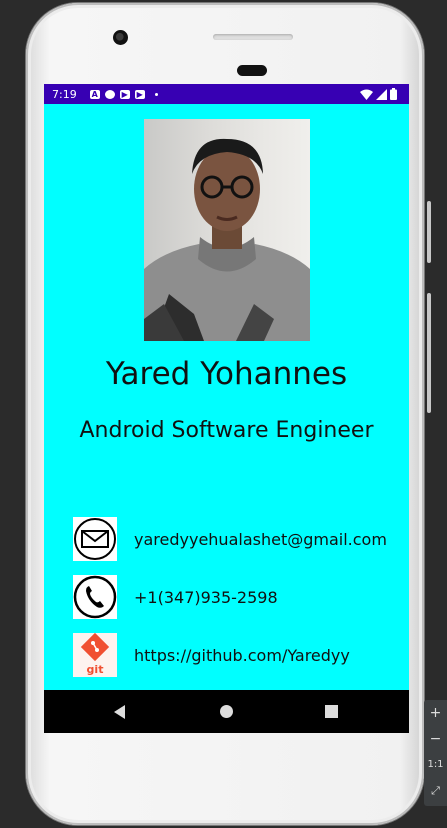 This screenshot has width=447, height=828. I want to click on contact-phone: +1(347)935-2598, so click(175, 597).